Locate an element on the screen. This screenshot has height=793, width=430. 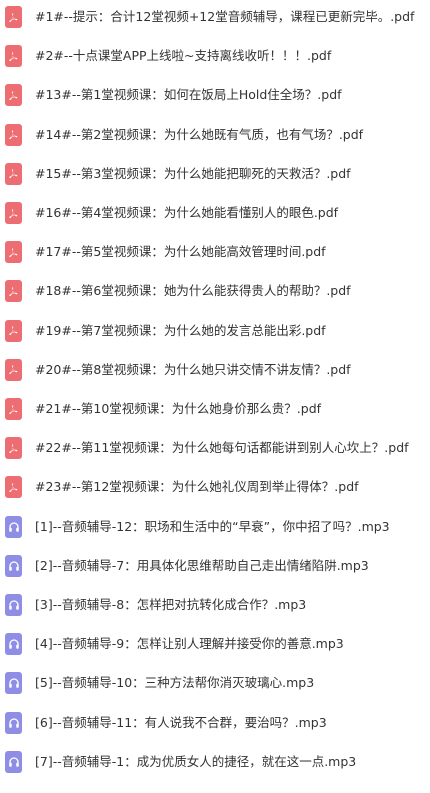
file-row: #14#--第2堂视频课：为什么她既有气质，也有气场？.pdf is located at coordinates (215, 137).